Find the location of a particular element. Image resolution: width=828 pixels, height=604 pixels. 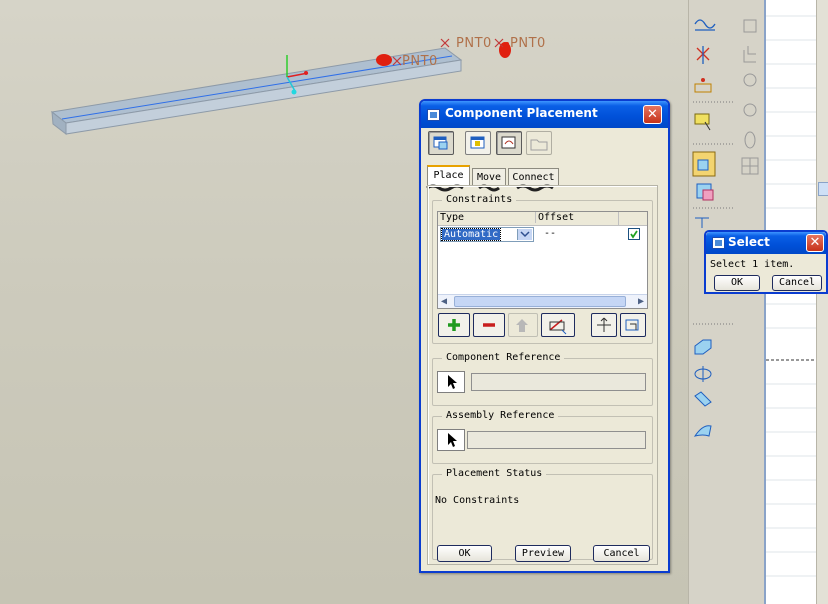

datum-plane-icon is located at coordinates (702, 122).